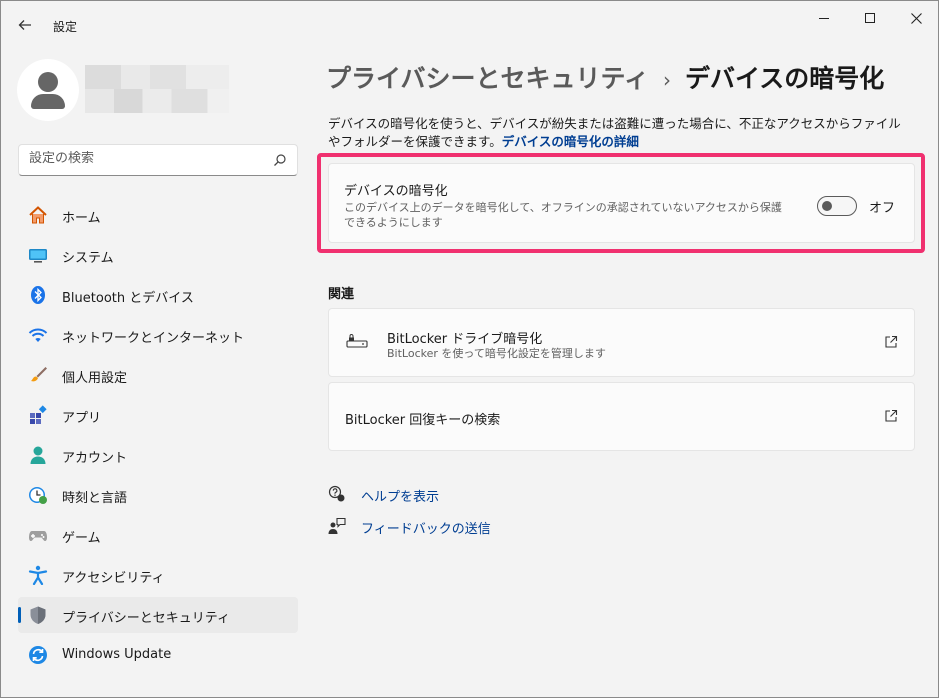  What do you see at coordinates (38, 215) in the screenshot?
I see `home-icon` at bounding box center [38, 215].